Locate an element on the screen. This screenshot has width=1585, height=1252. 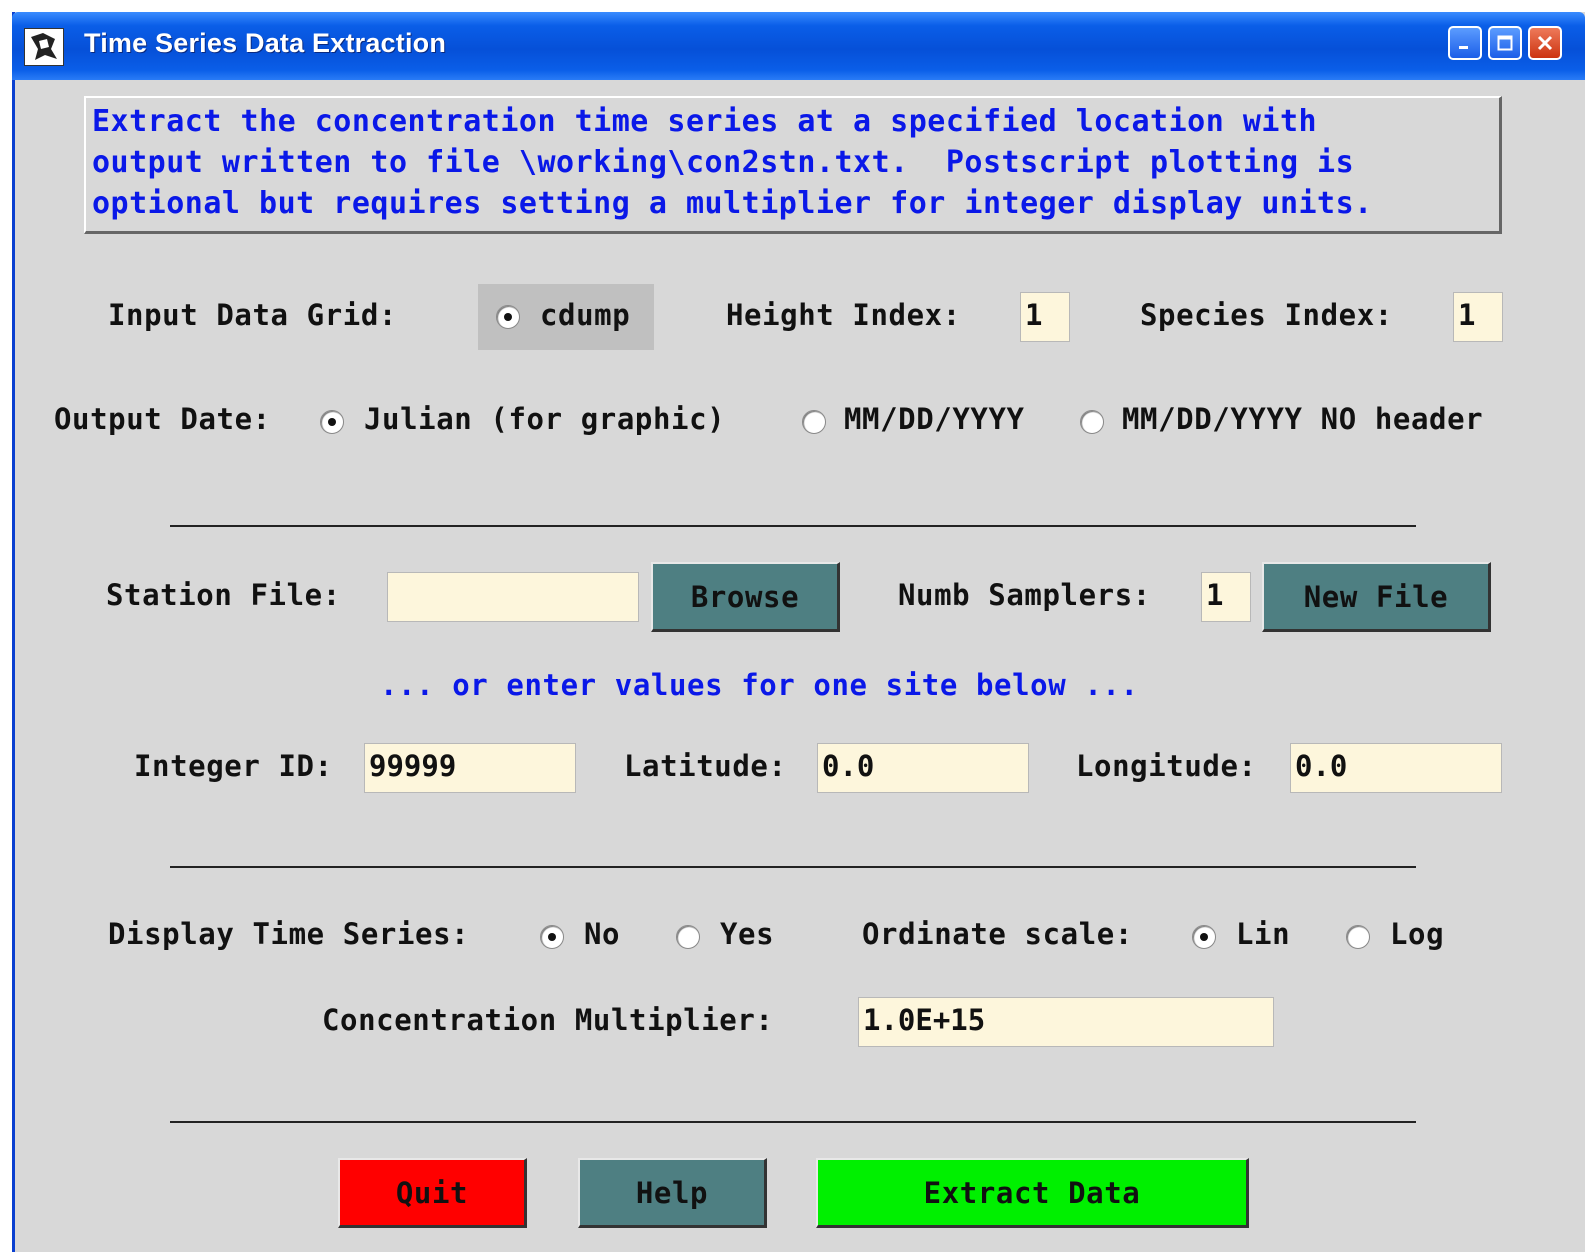
display-no-label: No is located at coordinates (602, 934).